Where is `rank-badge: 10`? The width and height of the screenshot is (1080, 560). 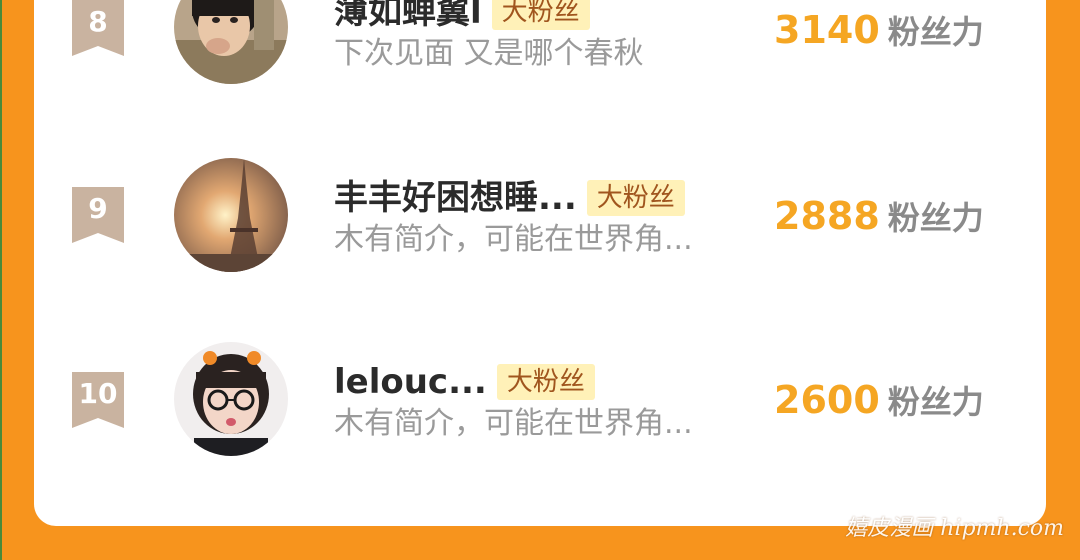 rank-badge: 10 is located at coordinates (98, 400).